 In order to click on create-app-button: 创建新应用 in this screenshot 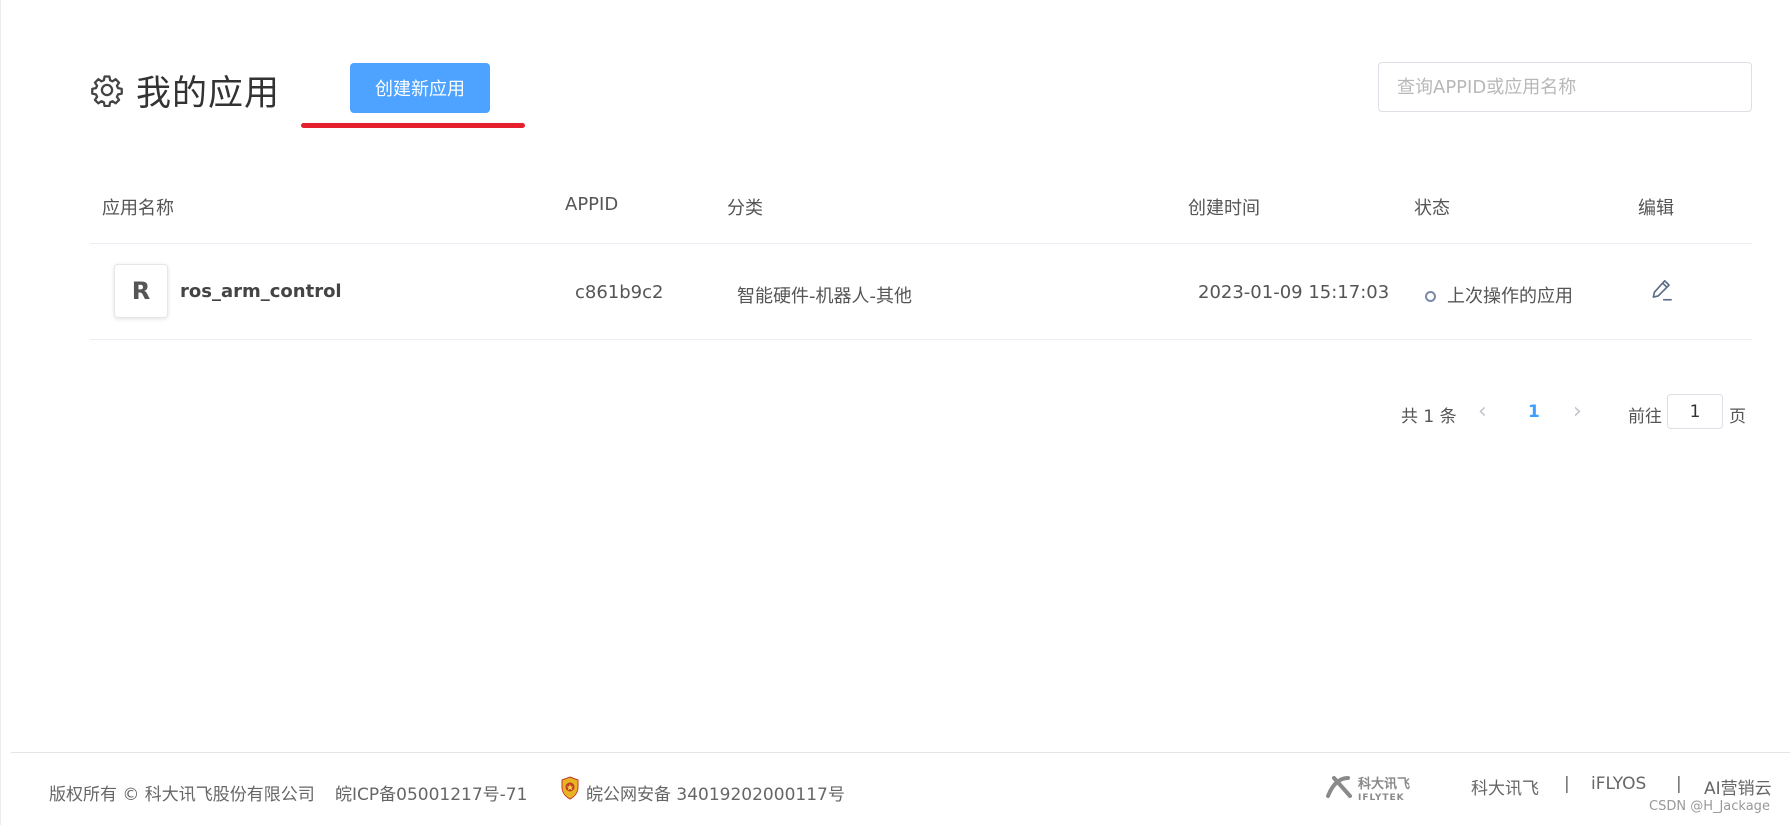, I will do `click(420, 88)`.